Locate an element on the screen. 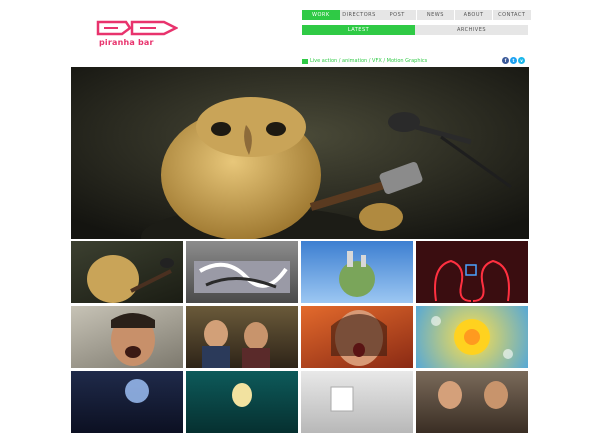  thumbnail-stage-lights is located at coordinates (127, 402).